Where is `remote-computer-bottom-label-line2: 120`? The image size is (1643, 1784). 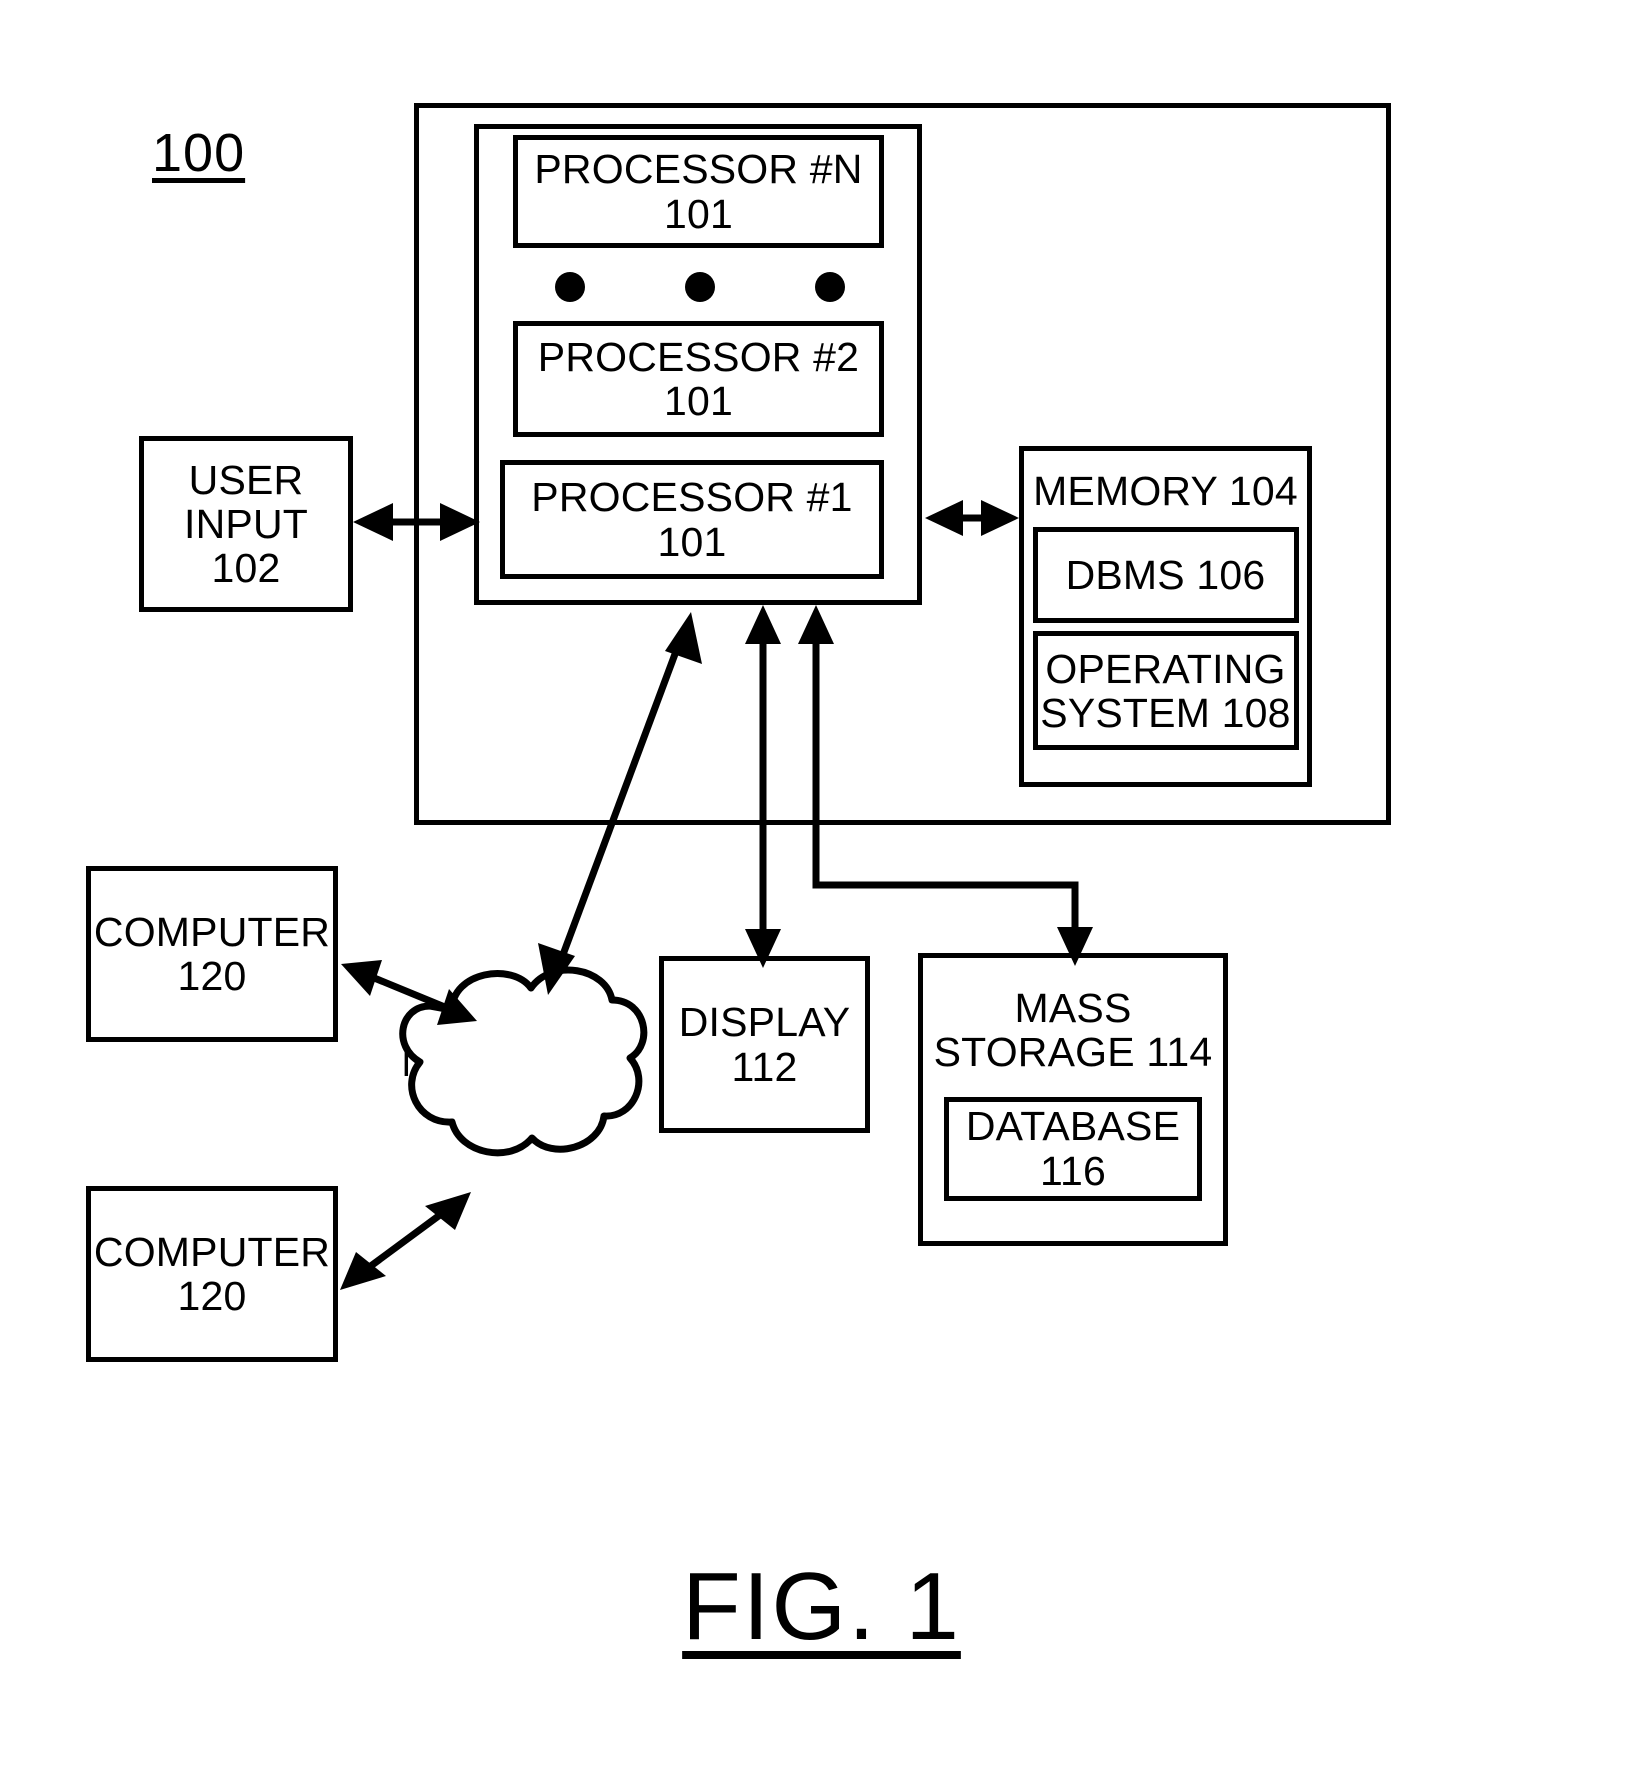 remote-computer-bottom-label-line2: 120 is located at coordinates (212, 1296).